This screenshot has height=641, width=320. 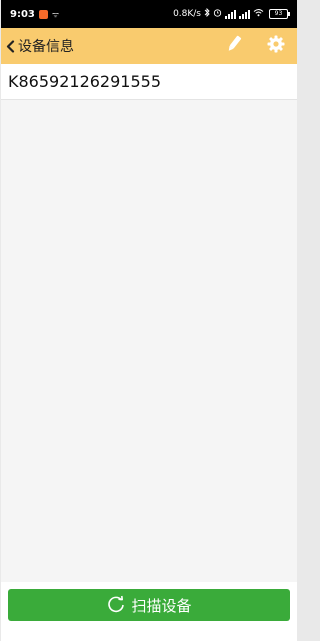 What do you see at coordinates (149, 14) in the screenshot?
I see `status-bar: 9:03 ᯤ 0.8K/s 93` at bounding box center [149, 14].